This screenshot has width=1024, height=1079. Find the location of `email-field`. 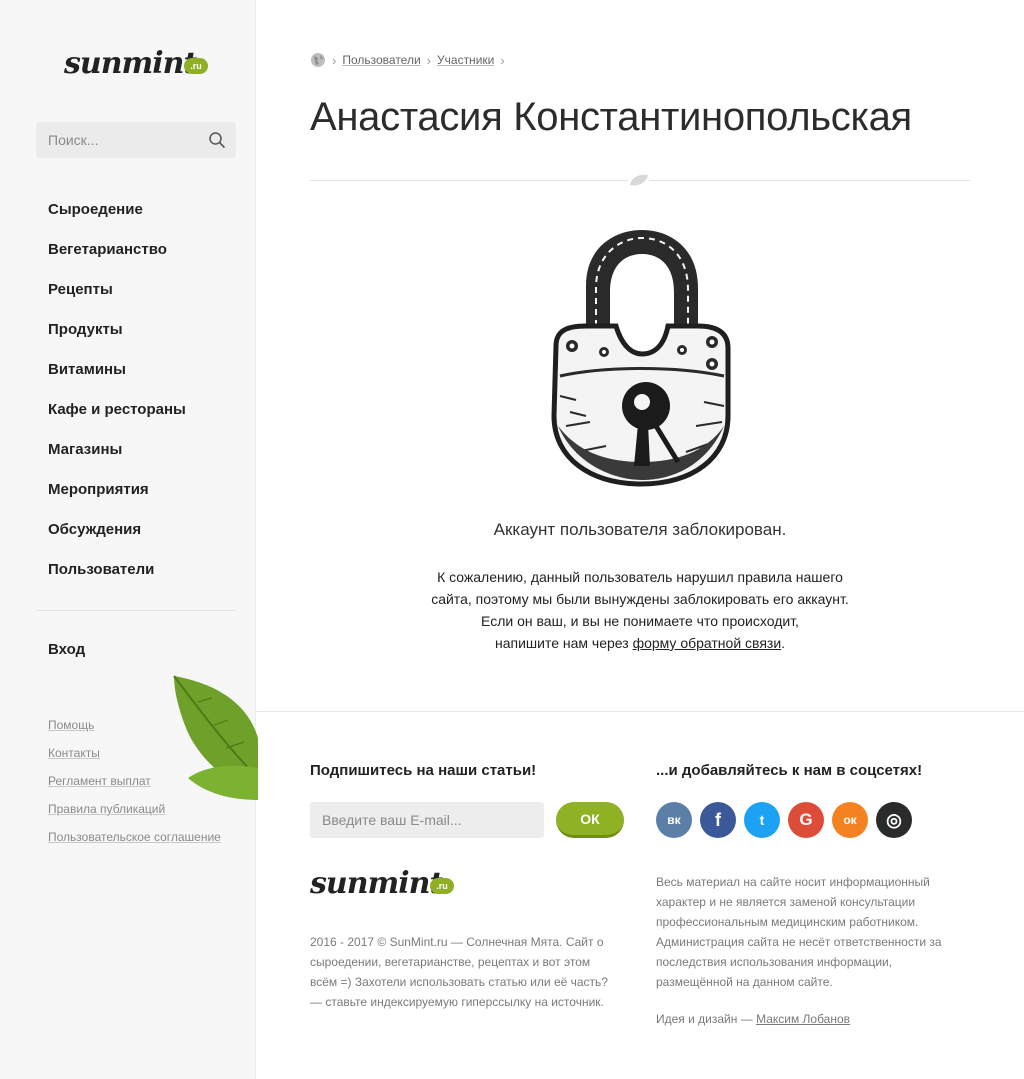

email-field is located at coordinates (427, 820).